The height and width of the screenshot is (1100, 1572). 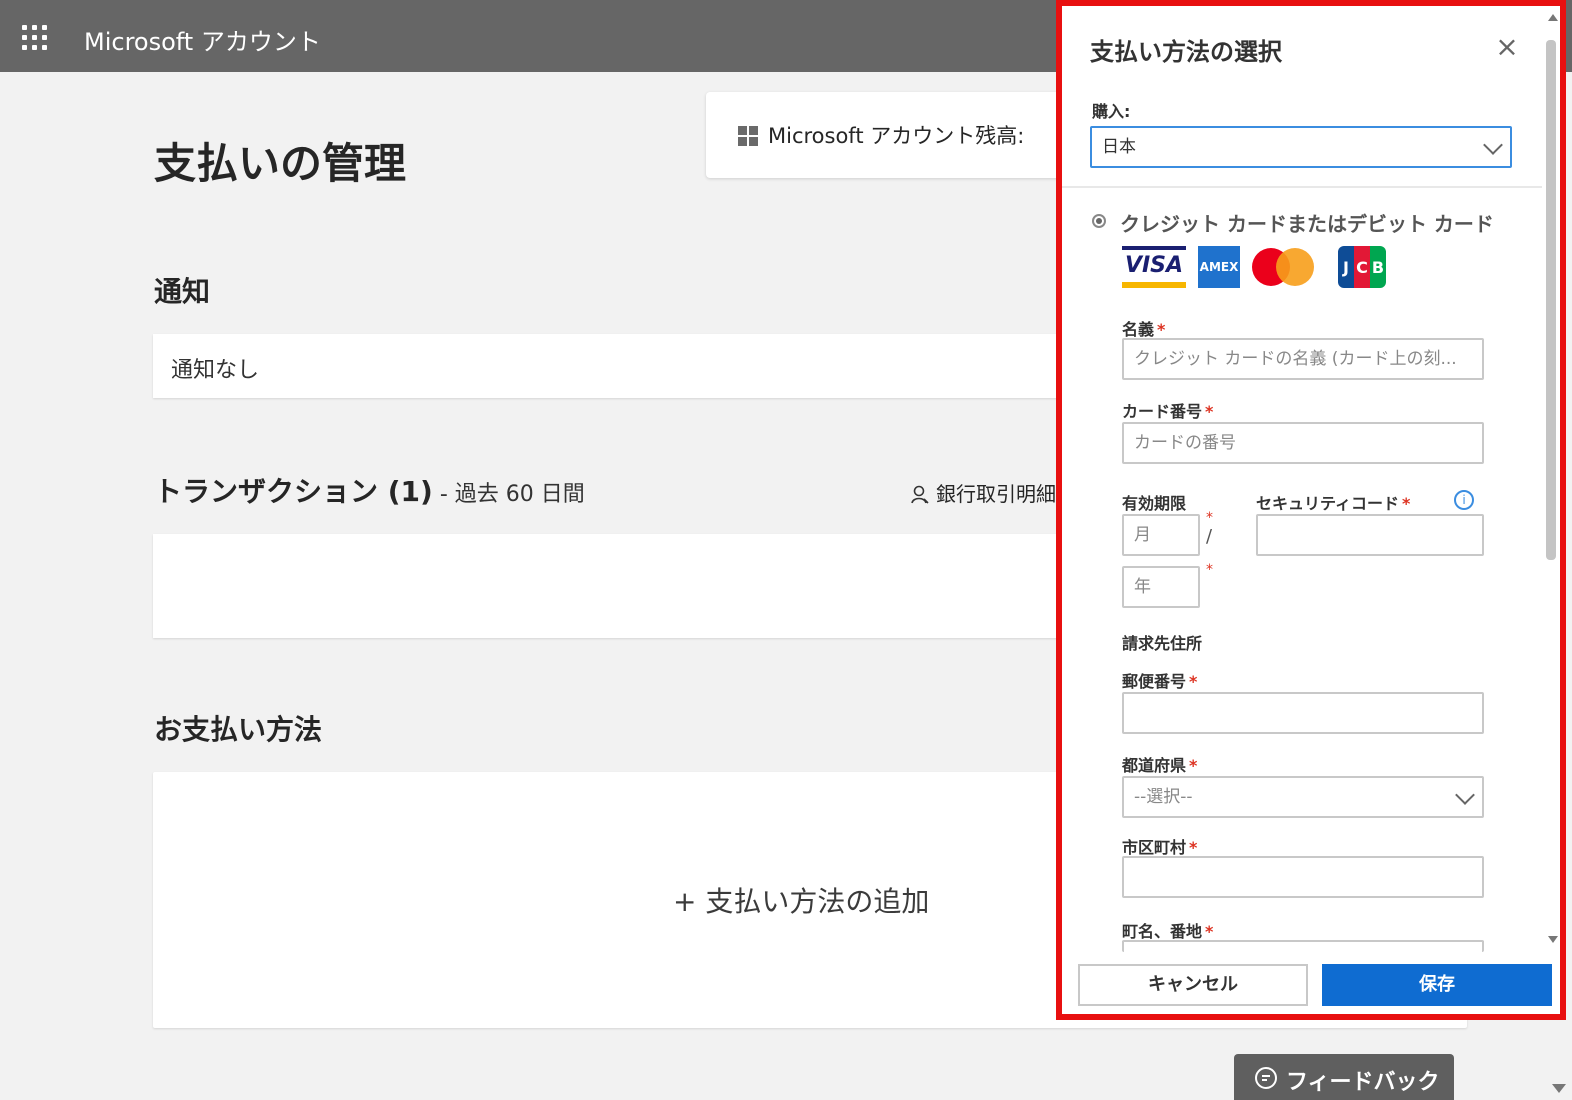 What do you see at coordinates (1507, 47) in the screenshot?
I see `close-icon: ×` at bounding box center [1507, 47].